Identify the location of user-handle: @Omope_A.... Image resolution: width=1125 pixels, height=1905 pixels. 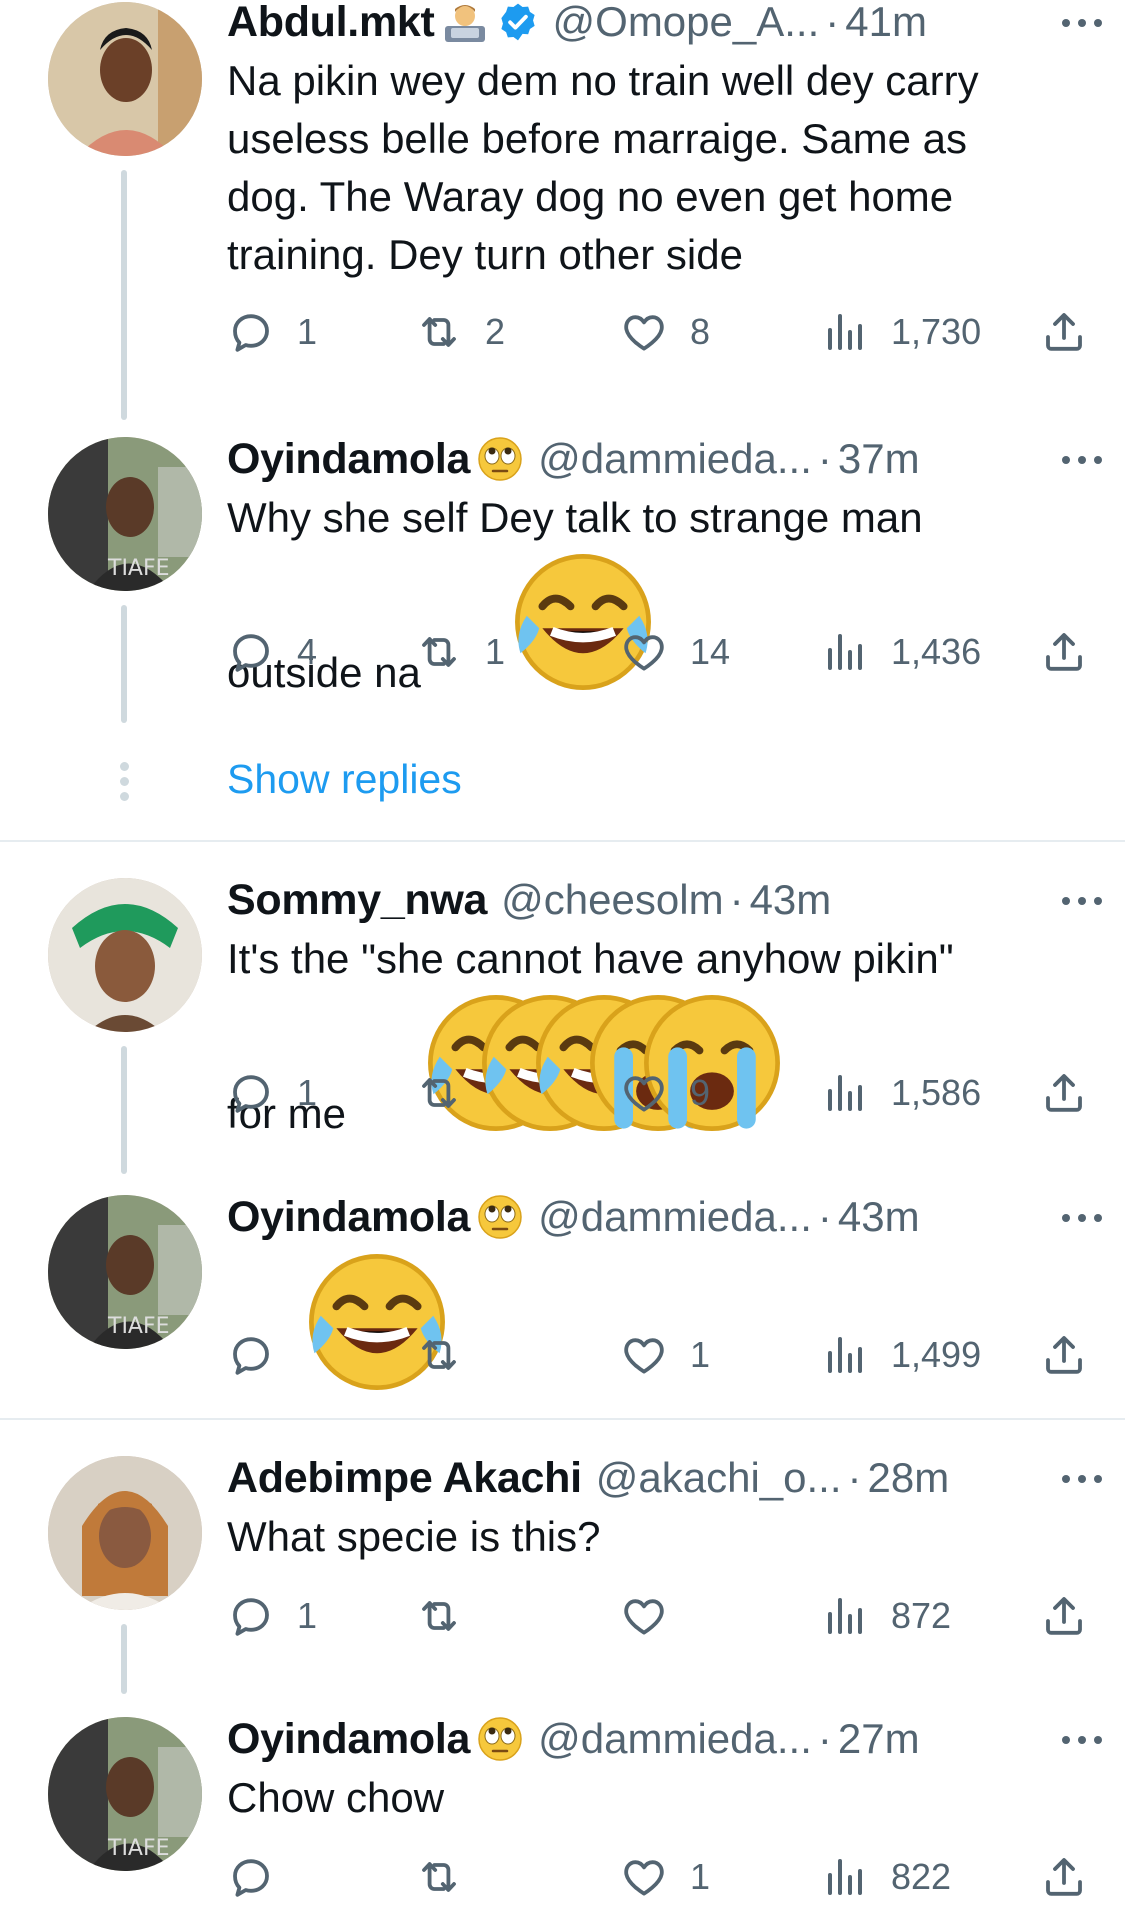
(686, 23).